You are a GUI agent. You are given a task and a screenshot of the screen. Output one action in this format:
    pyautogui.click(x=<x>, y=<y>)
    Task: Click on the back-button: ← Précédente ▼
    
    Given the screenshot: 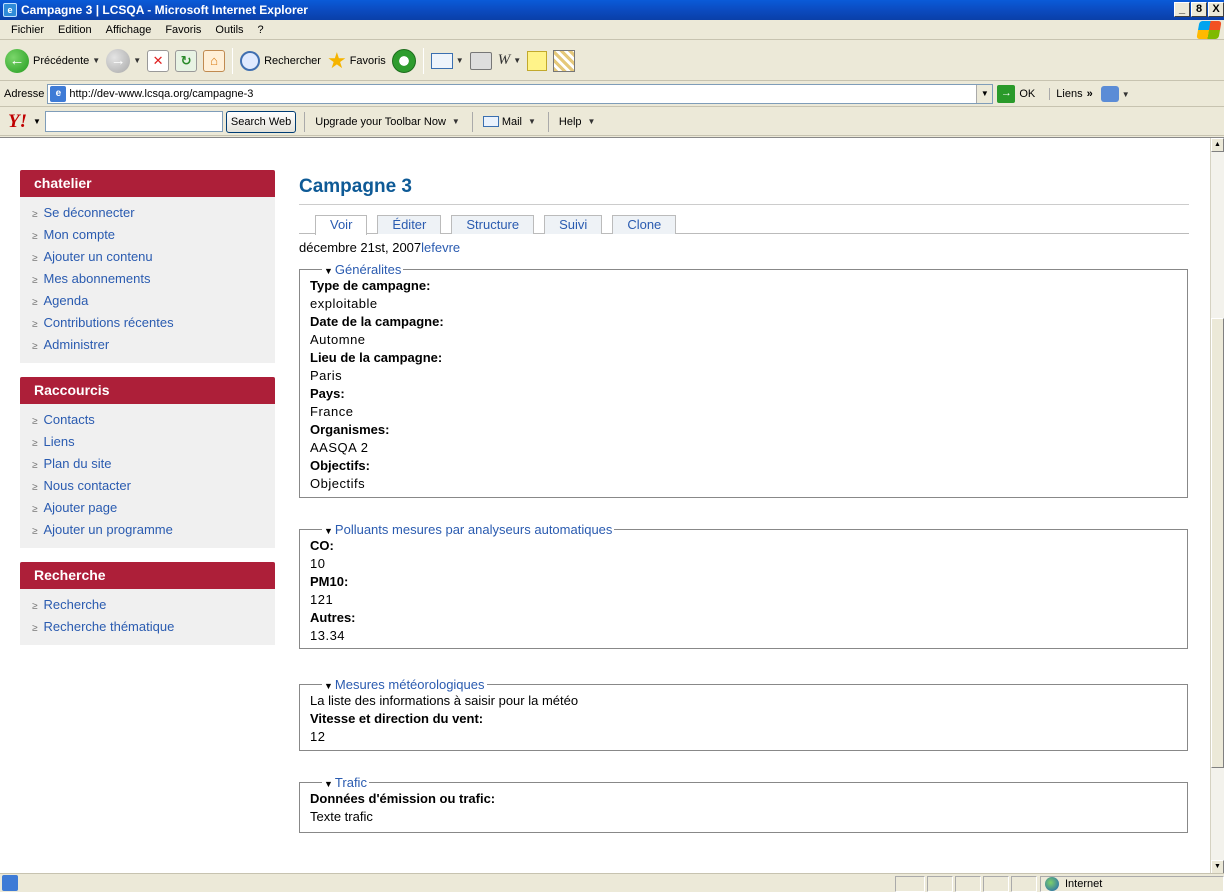 What is the action you would take?
    pyautogui.click(x=52, y=61)
    